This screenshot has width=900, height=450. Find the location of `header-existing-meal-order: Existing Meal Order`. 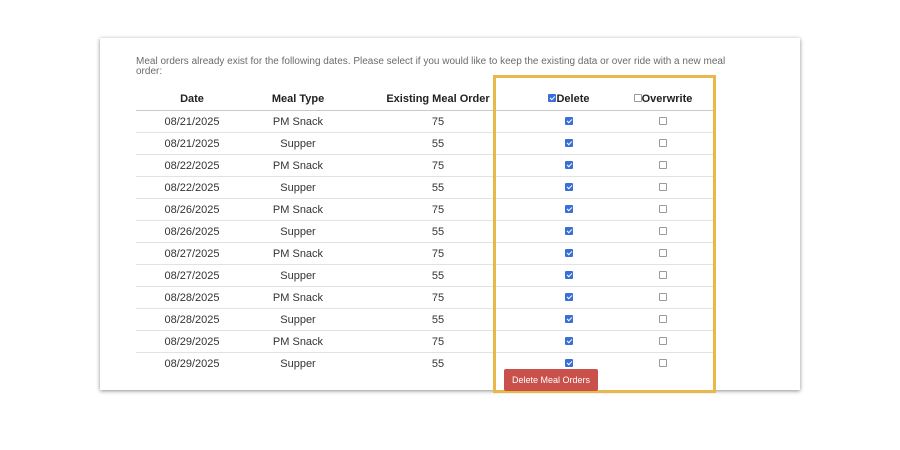

header-existing-meal-order: Existing Meal Order is located at coordinates (438, 99).